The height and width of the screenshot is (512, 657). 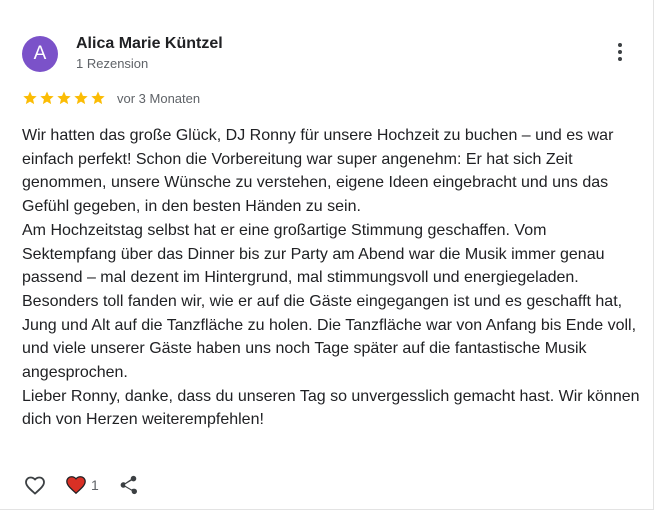 What do you see at coordinates (95, 485) in the screenshot?
I see `reaction-count: 1` at bounding box center [95, 485].